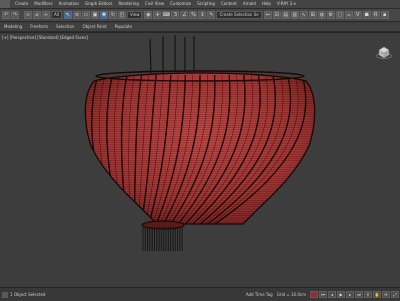 This screenshot has height=301, width=400. Describe the element at coordinates (128, 4) in the screenshot. I see `menu-rendering: Rendering` at that location.